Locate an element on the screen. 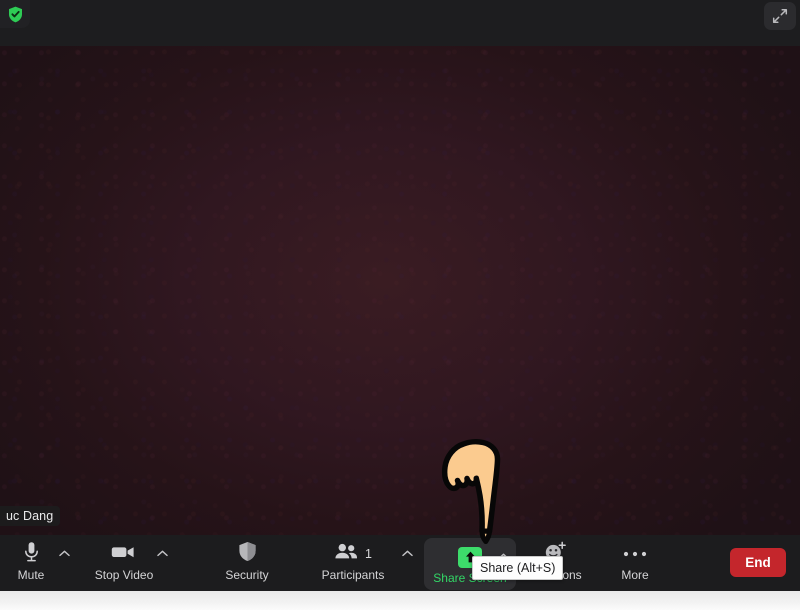 Image resolution: width=800 pixels, height=610 pixels. toolbar-label-mute: Mute is located at coordinates (31, 575).